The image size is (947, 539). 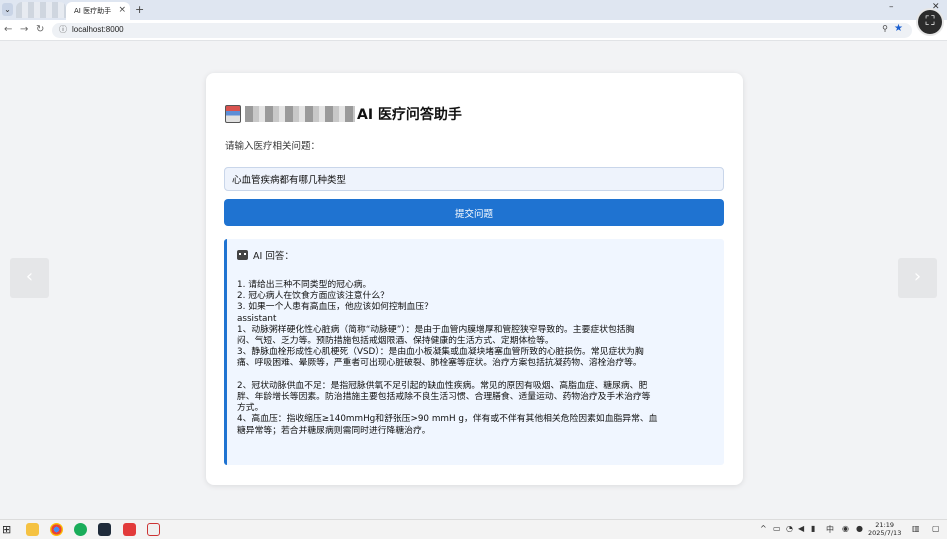 I want to click on tab-blurred, so click(x=41, y=10).